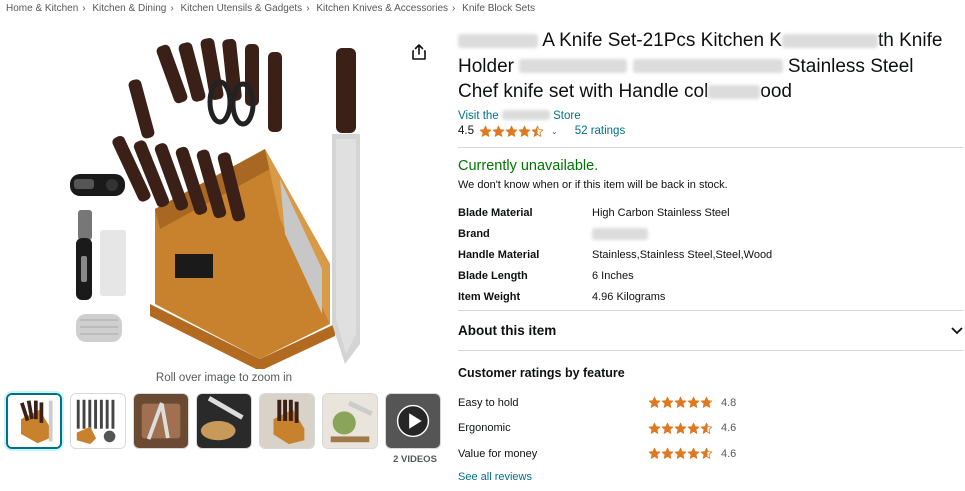 This screenshot has width=965, height=491. I want to click on spec-row: Blade Length 6 Inches, so click(615, 275).